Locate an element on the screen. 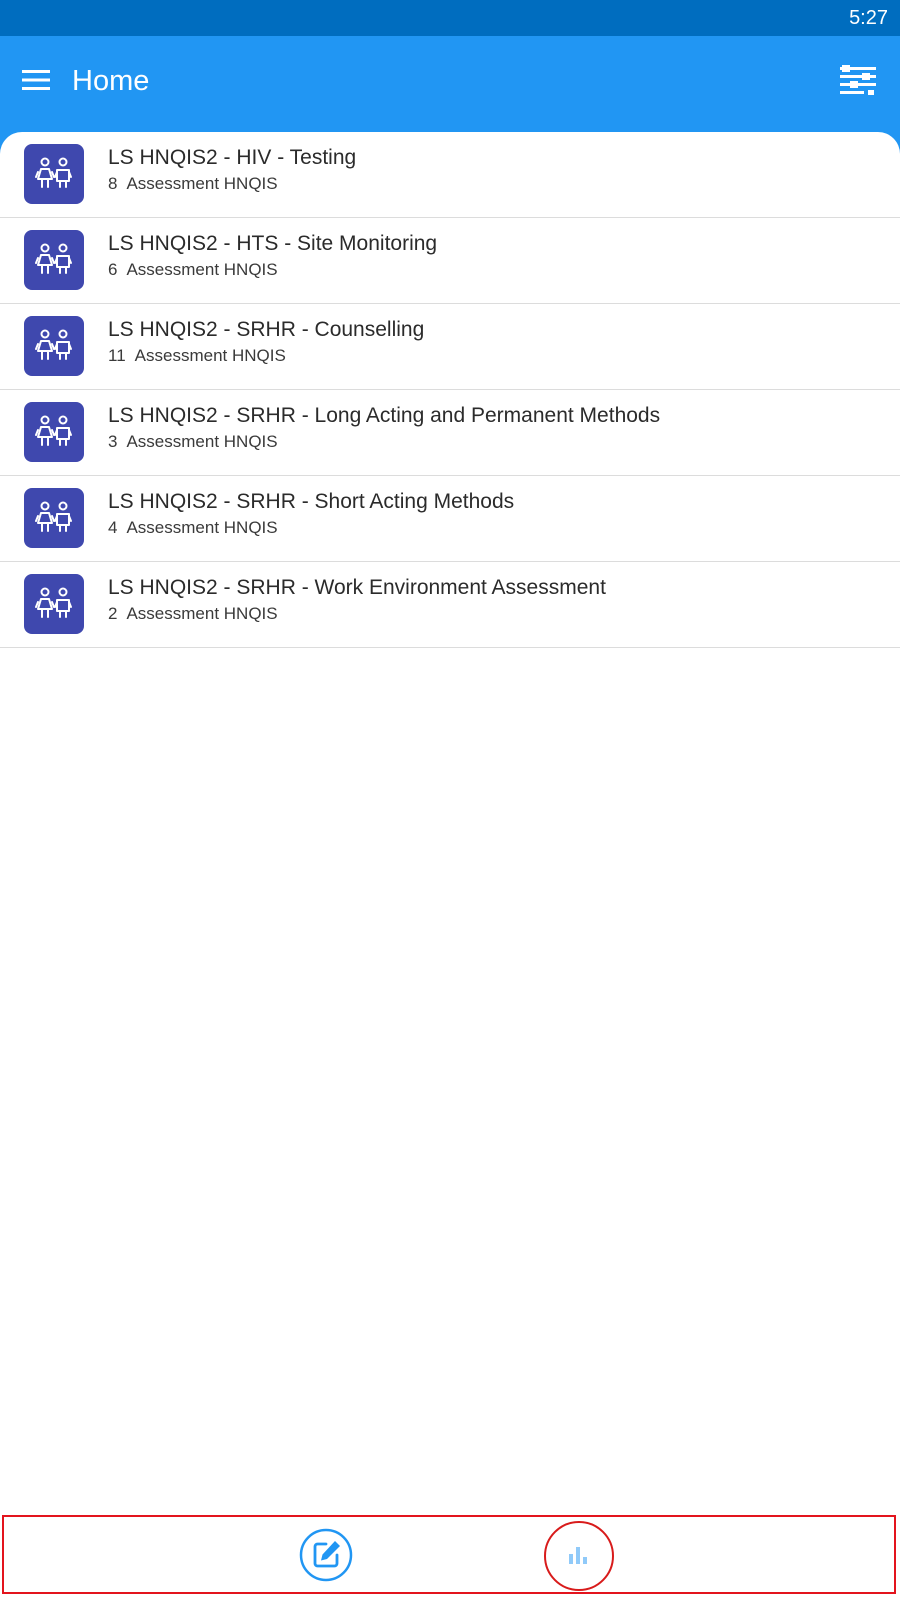 This screenshot has width=900, height=1600. bottom-navigation is located at coordinates (449, 1554).